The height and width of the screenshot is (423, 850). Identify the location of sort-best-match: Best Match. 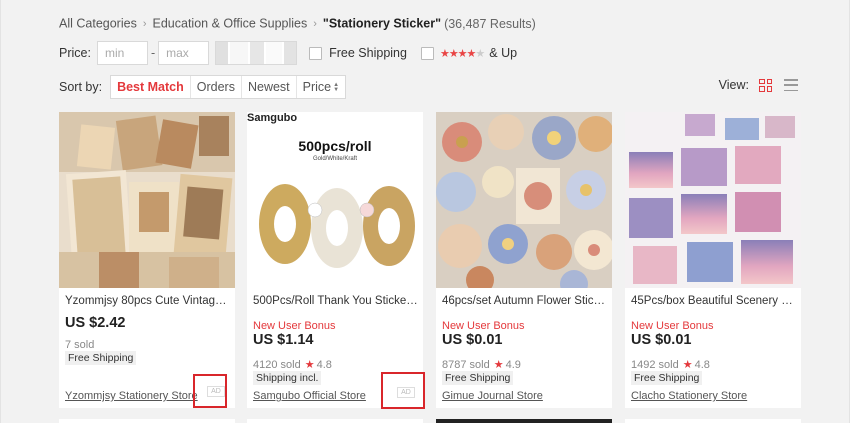
(151, 87).